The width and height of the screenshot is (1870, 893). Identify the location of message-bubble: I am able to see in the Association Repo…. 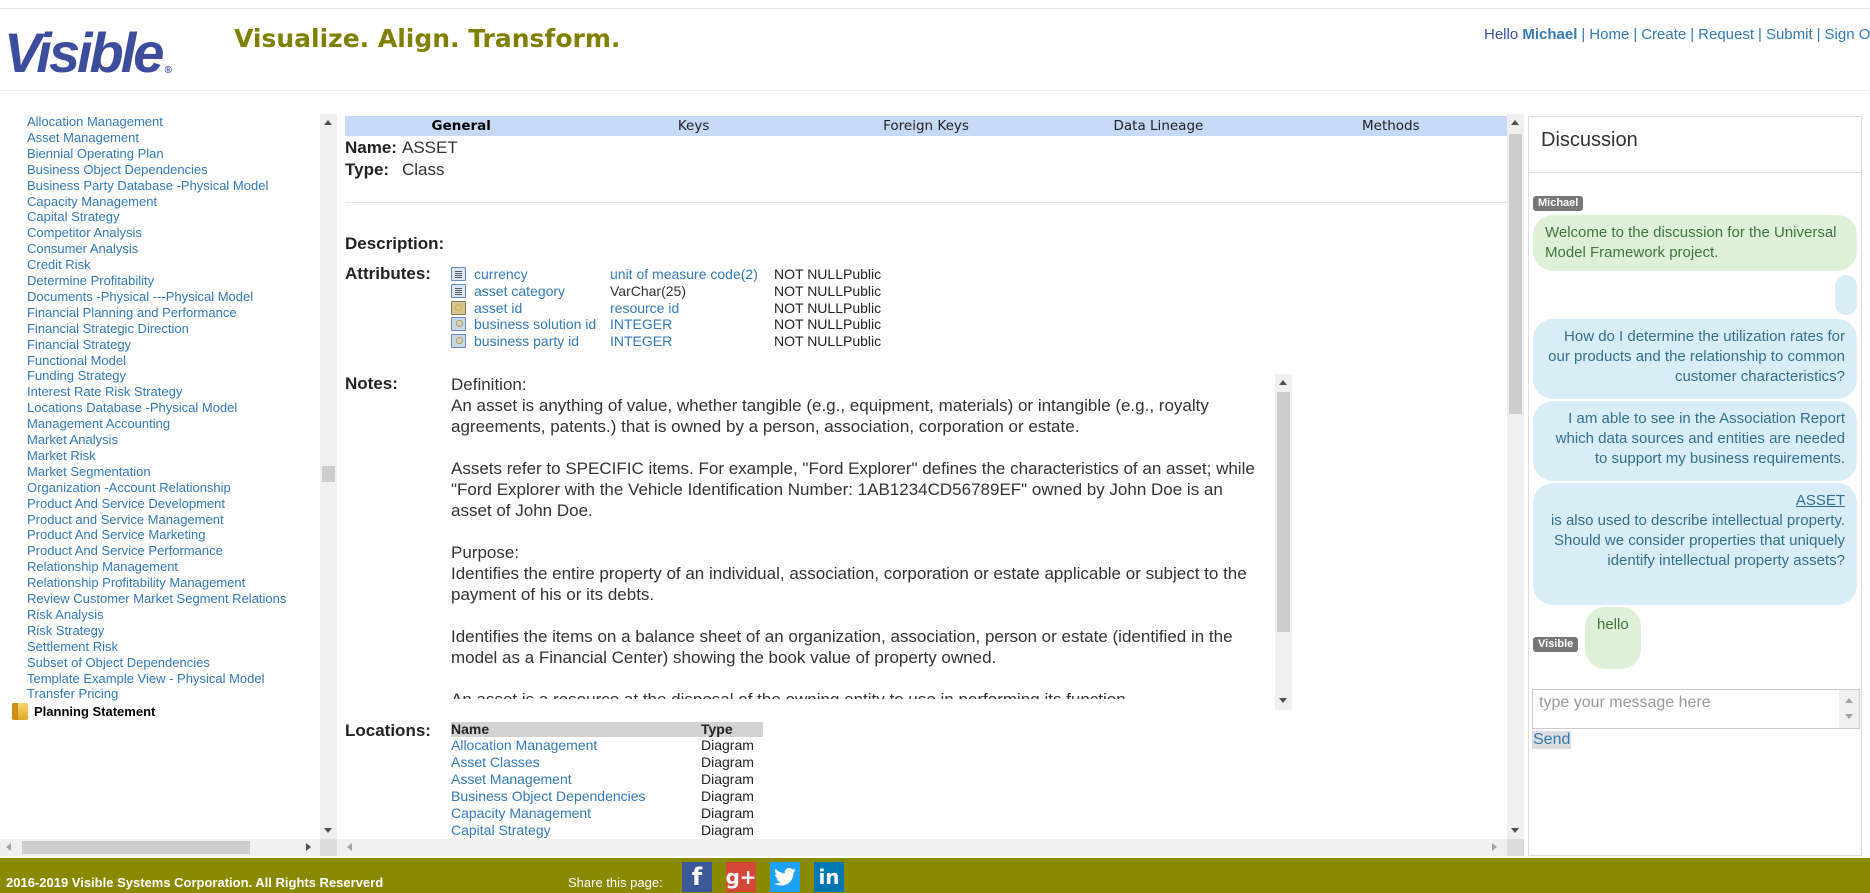
(1695, 441).